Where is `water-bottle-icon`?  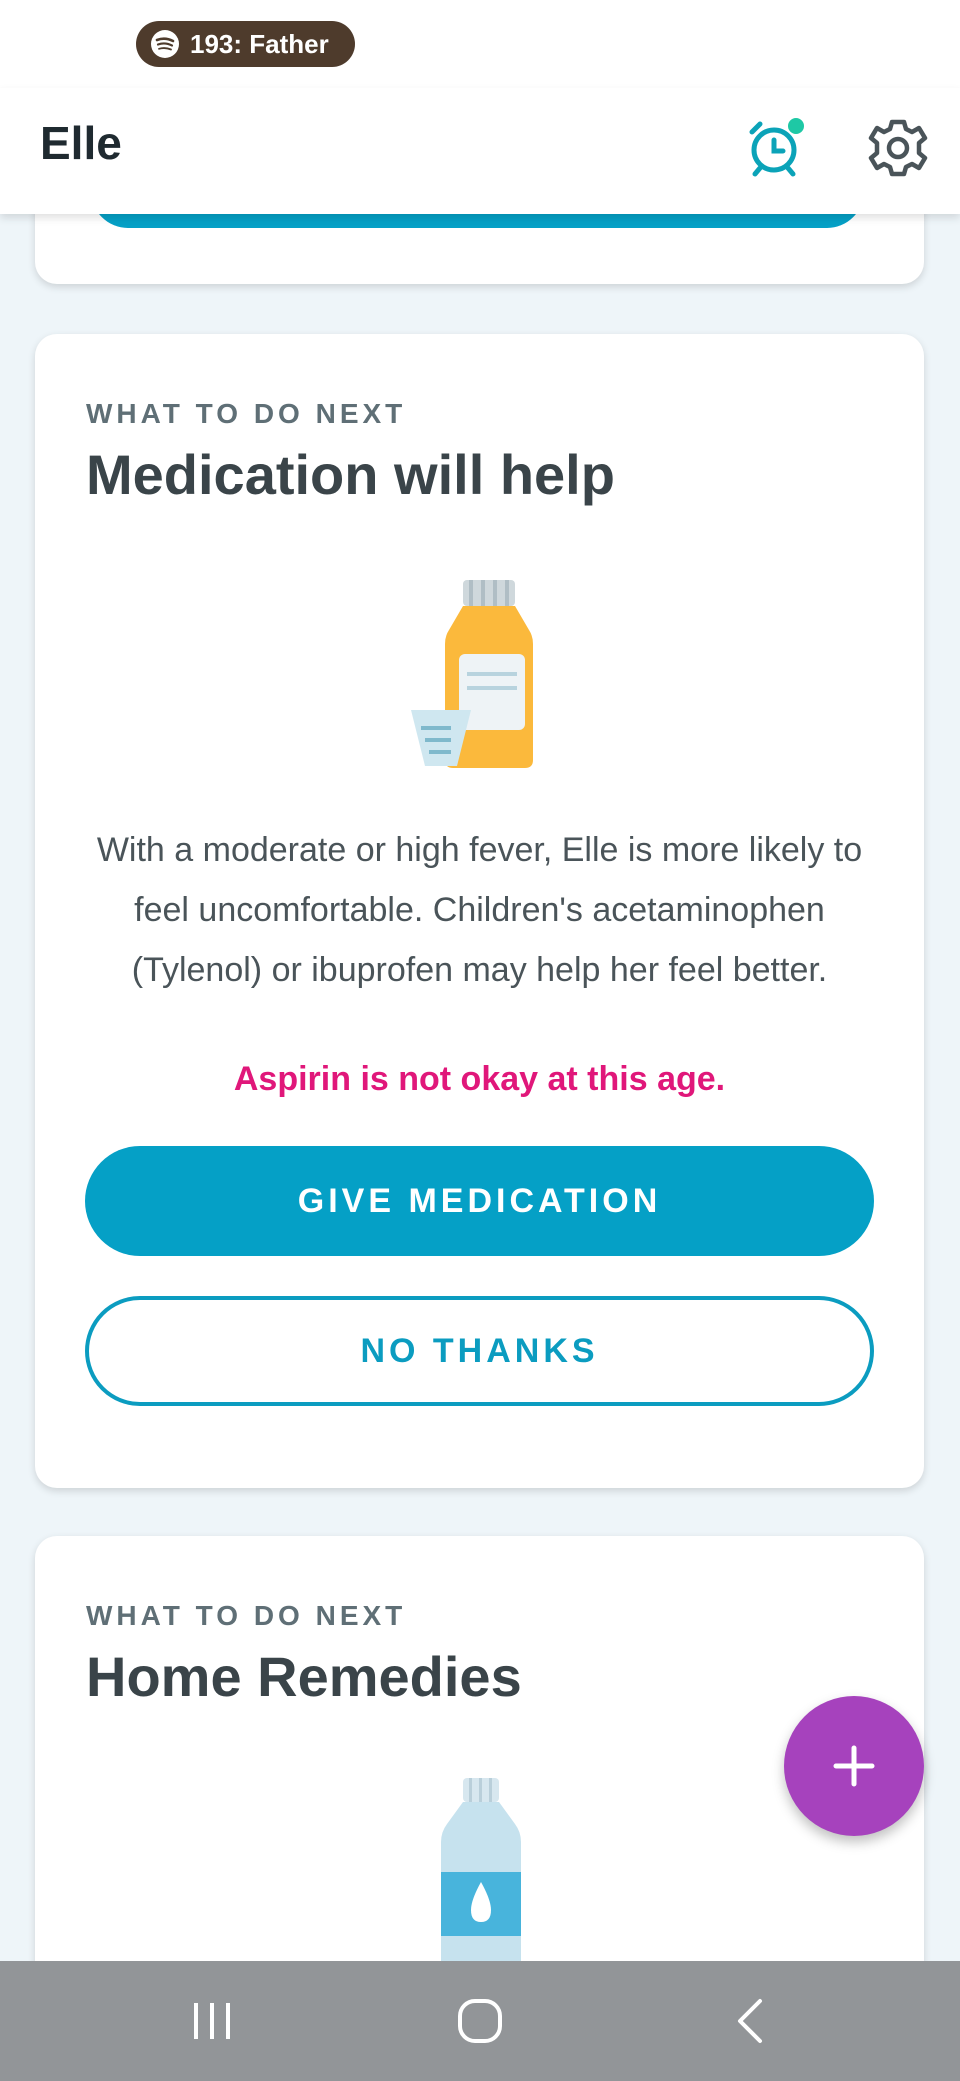
water-bottle-icon is located at coordinates (481, 1869).